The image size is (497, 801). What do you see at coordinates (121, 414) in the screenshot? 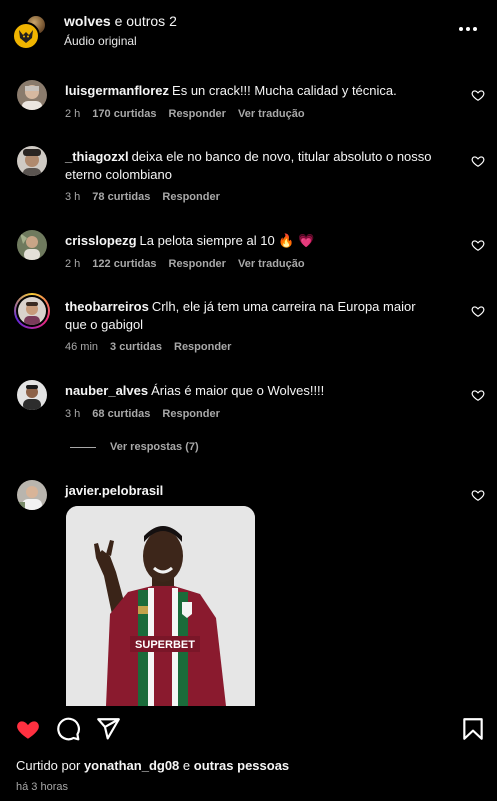
I see `comment-likes: 68 curtidas` at bounding box center [121, 414].